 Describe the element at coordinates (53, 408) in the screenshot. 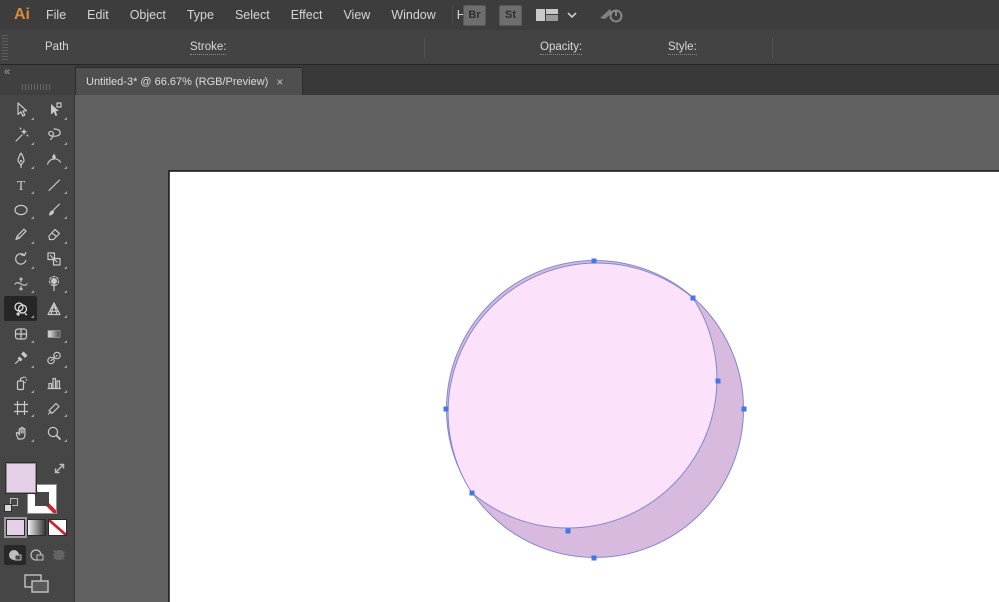

I see `slice-tool` at that location.